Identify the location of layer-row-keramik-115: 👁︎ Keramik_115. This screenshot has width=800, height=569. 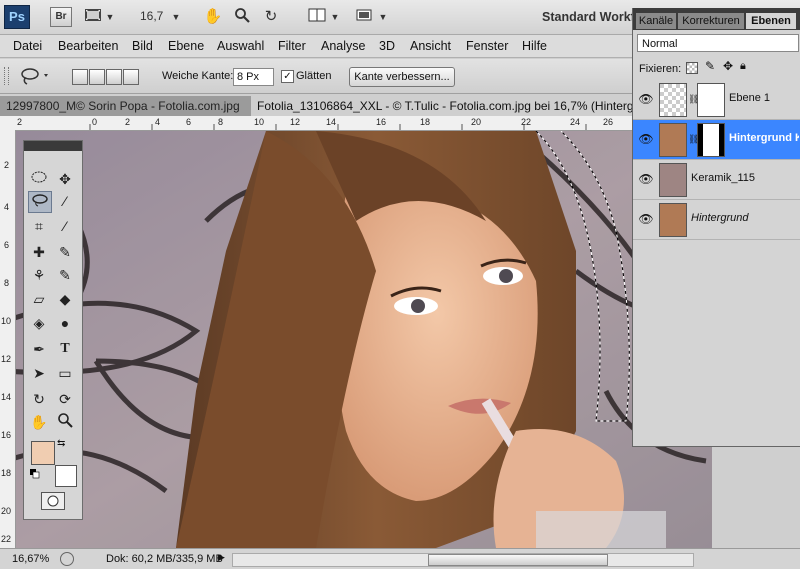
(716, 180).